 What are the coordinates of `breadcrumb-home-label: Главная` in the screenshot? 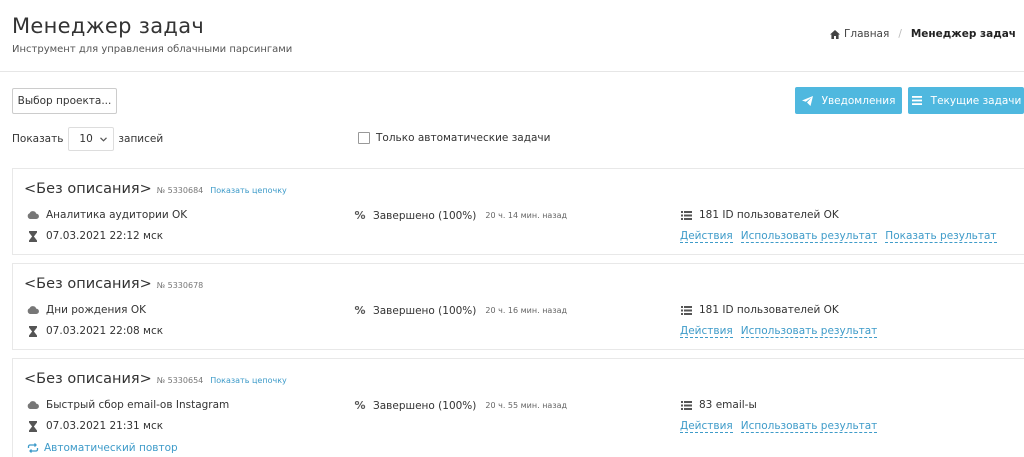 It's located at (866, 34).